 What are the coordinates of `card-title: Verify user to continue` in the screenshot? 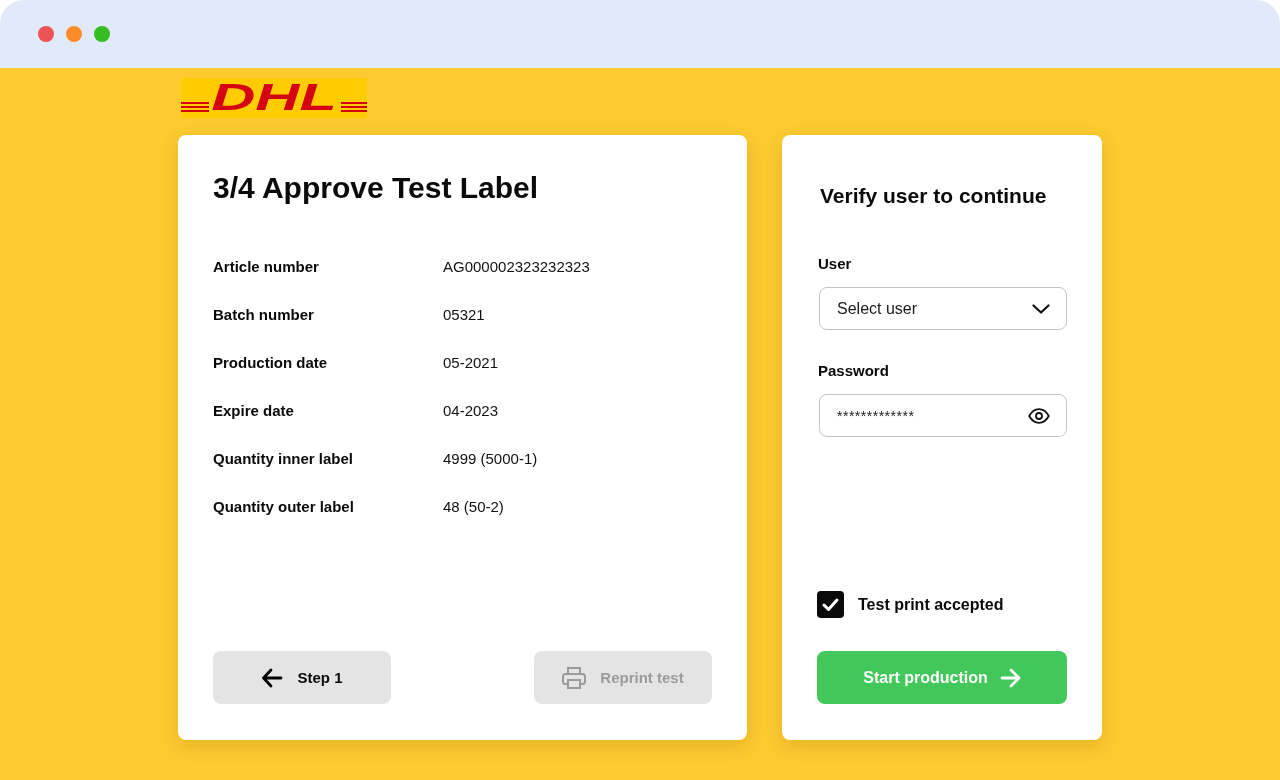 It's located at (933, 196).